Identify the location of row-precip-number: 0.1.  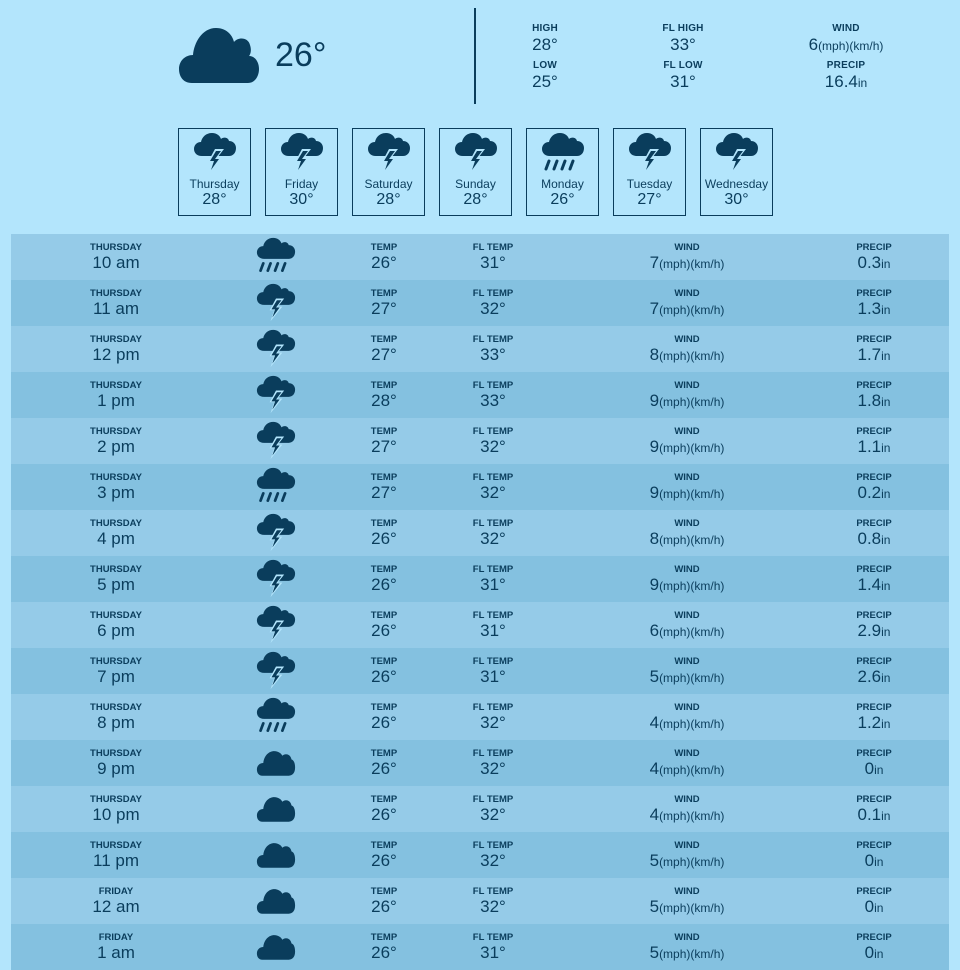
(869, 814).